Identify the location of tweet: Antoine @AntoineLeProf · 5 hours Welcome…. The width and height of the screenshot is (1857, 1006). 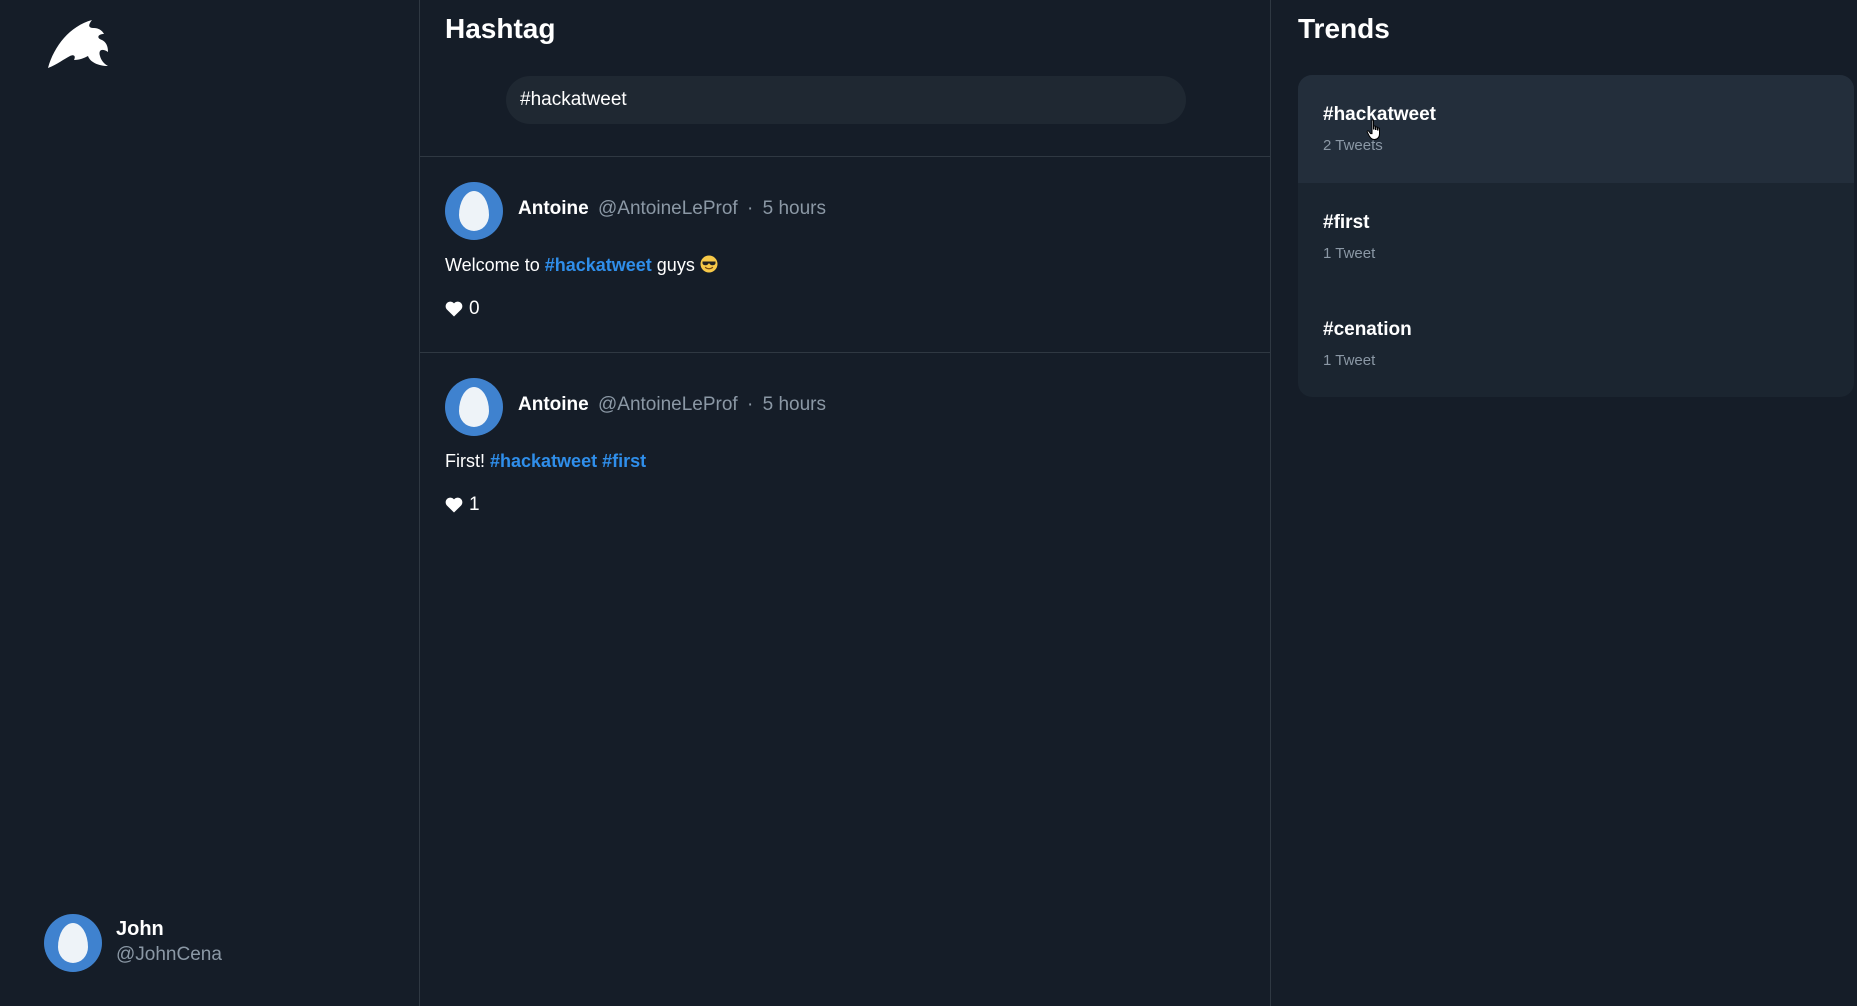
(845, 255).